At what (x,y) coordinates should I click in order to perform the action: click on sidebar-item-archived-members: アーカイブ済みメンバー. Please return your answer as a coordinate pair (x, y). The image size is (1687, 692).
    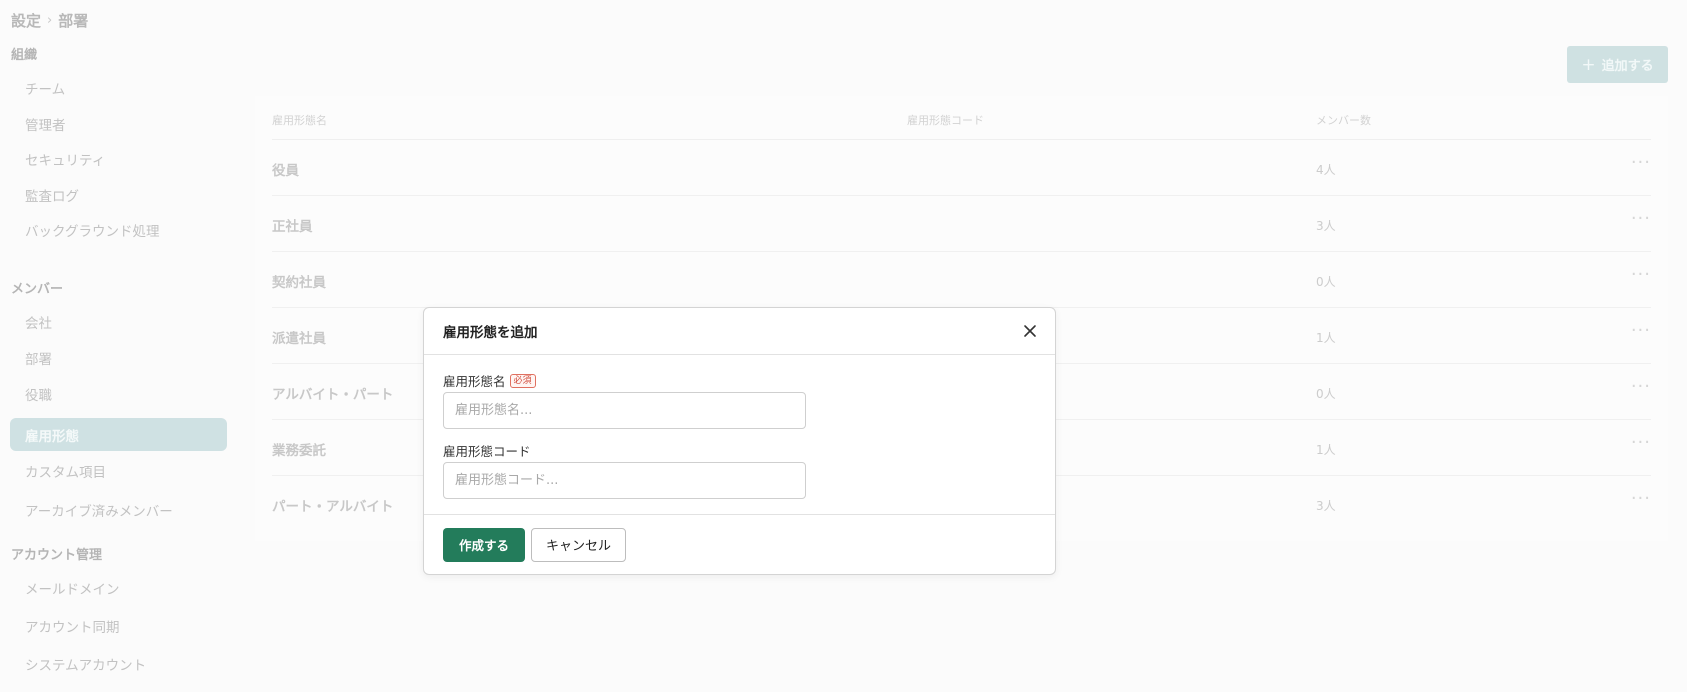
    Looking at the image, I should click on (118, 509).